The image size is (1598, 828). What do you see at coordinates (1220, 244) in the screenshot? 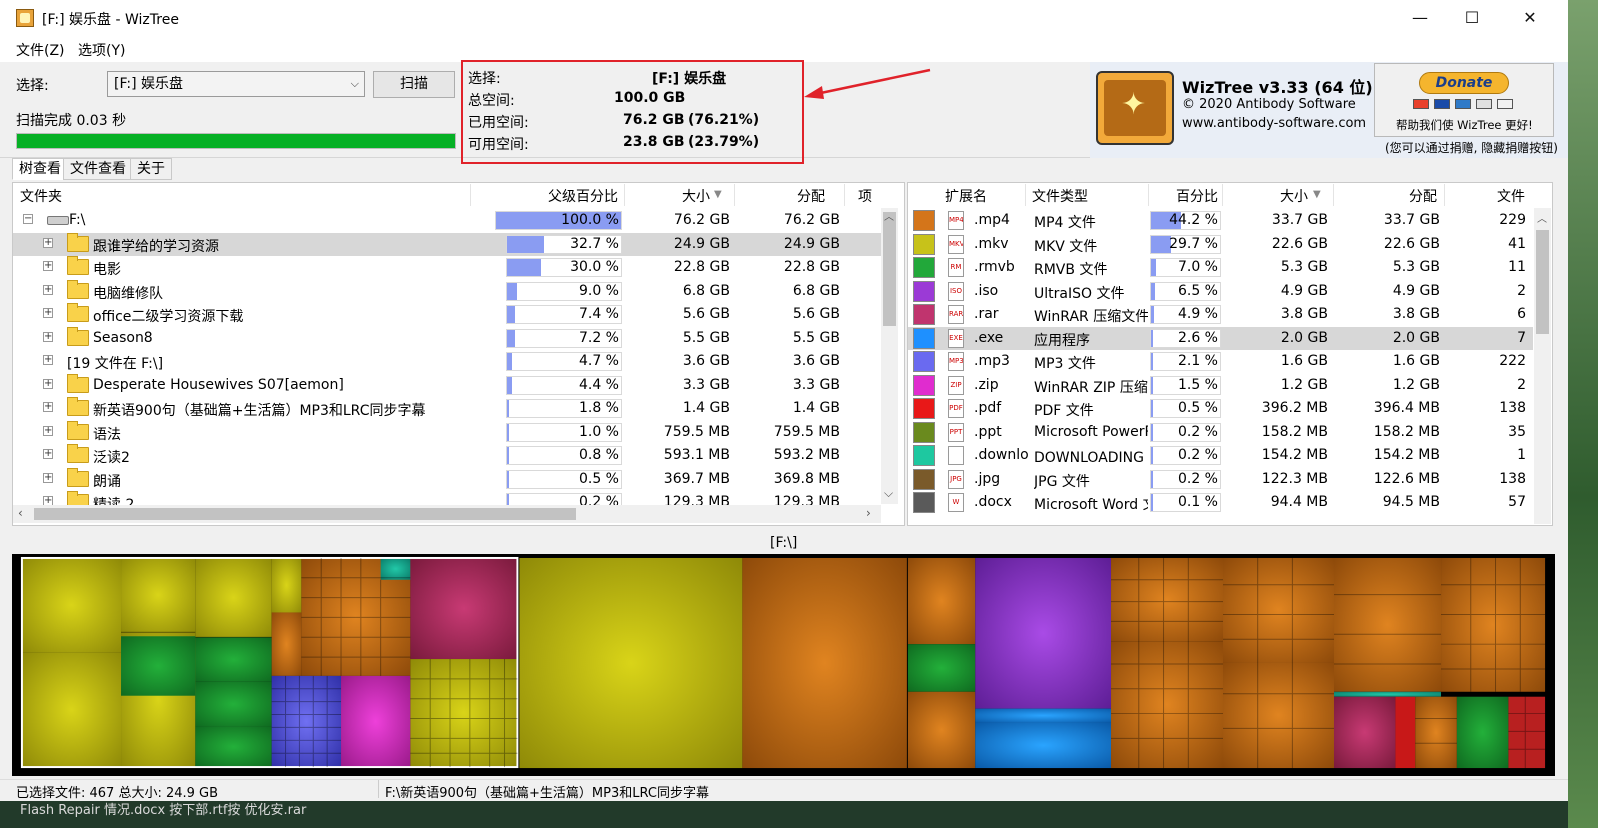
I see `extension-row: MKV .mkv MKV 文件 29.7 % 22.6 GB 22.6 GB 41` at bounding box center [1220, 244].